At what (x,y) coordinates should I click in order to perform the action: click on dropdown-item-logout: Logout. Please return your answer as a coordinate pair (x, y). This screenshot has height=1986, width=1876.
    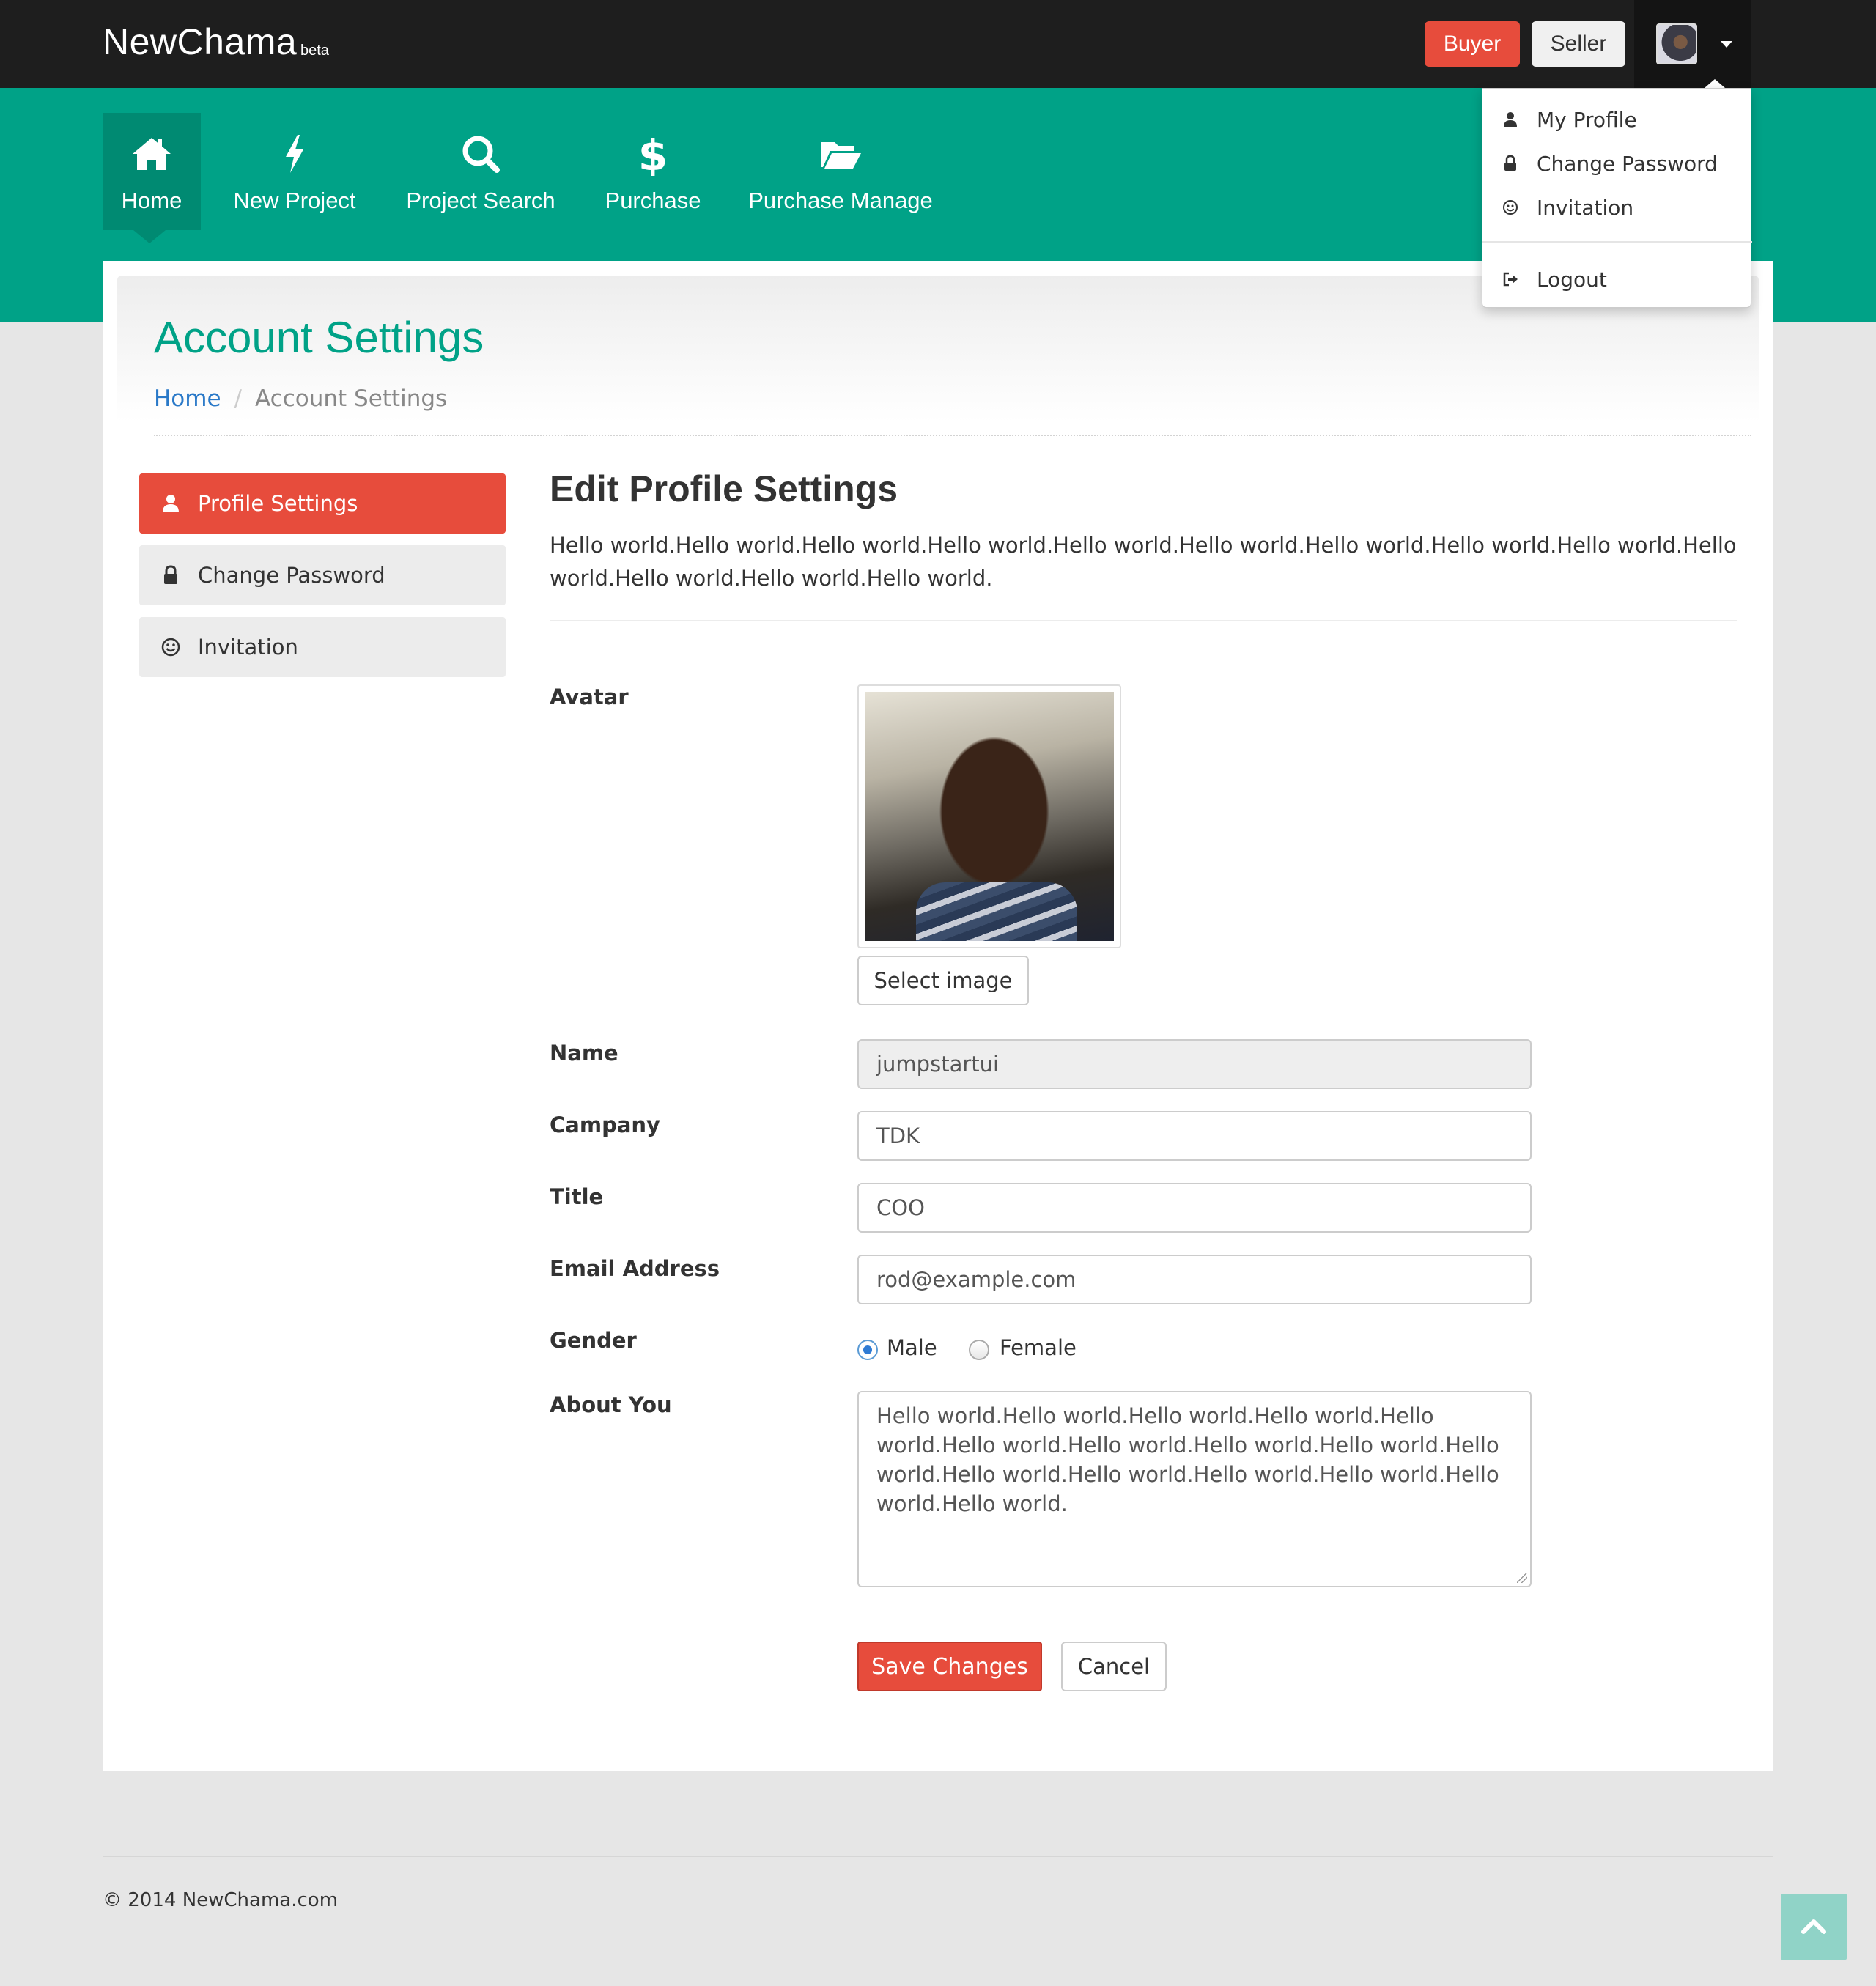
    Looking at the image, I should click on (1617, 279).